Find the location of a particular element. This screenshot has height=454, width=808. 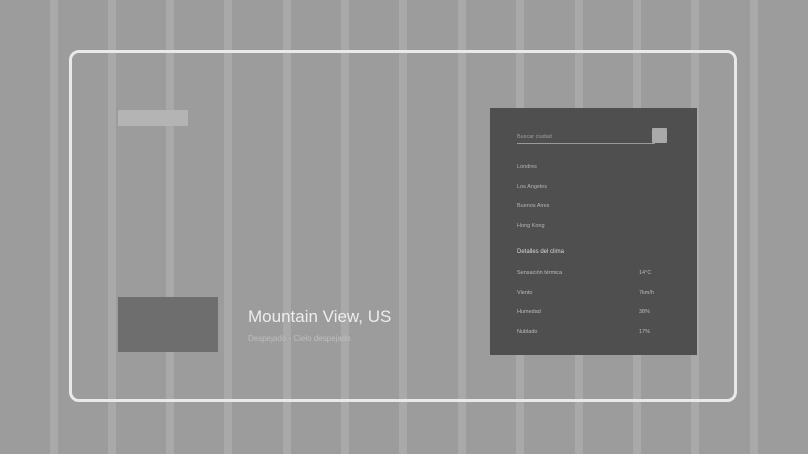

detail-label: Humedad is located at coordinates (529, 312).